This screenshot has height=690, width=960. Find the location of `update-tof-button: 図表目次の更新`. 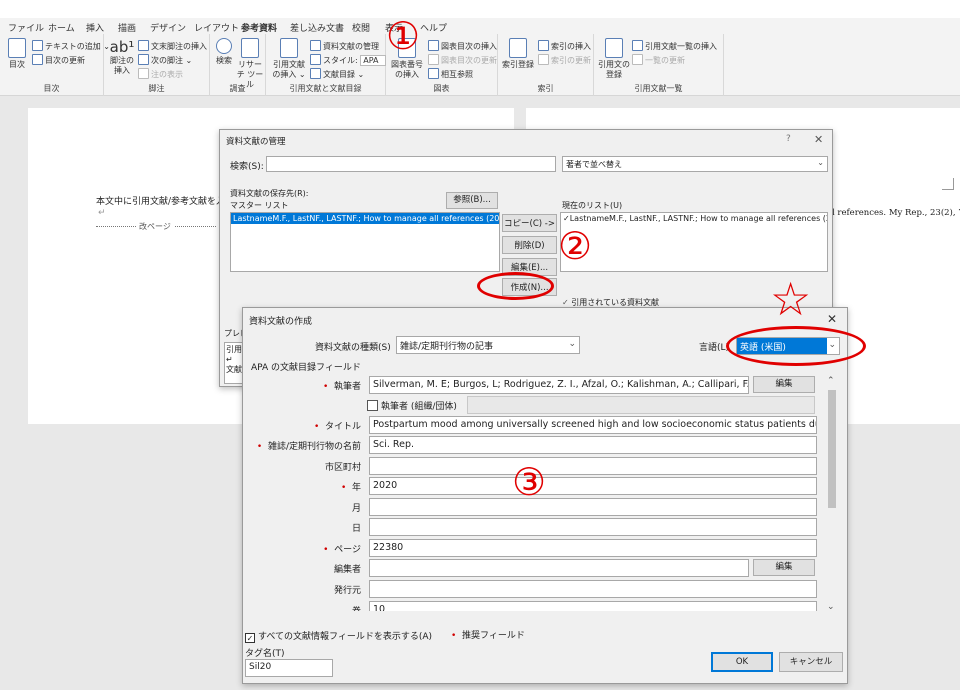

update-tof-button: 図表目次の更新 is located at coordinates (462, 60).